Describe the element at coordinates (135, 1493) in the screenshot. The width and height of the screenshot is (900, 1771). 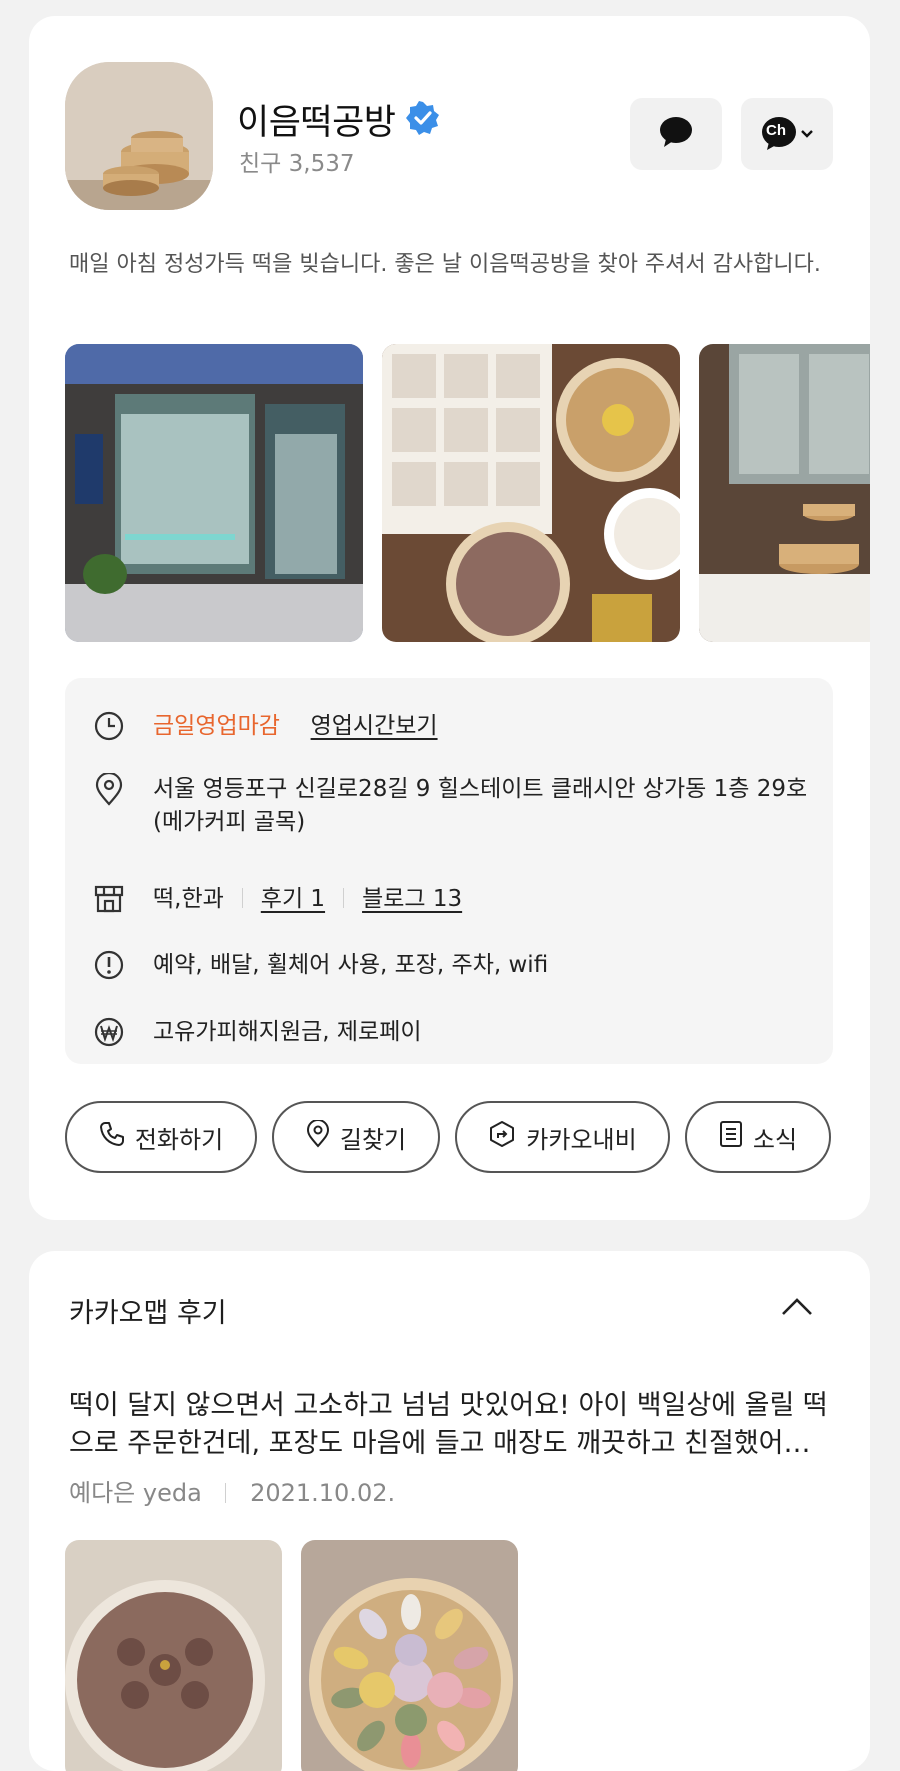
I see `review-author: 예다은 yeda` at that location.